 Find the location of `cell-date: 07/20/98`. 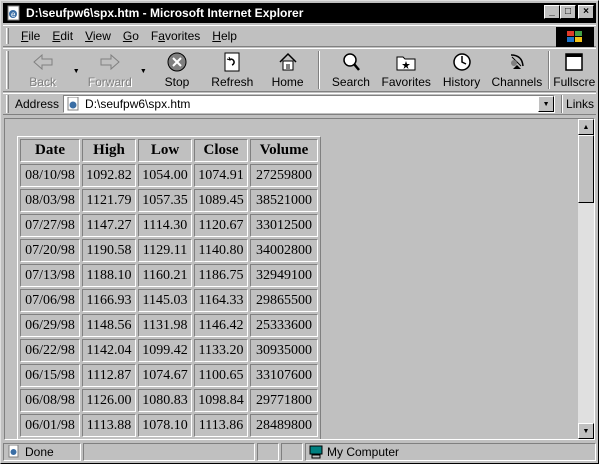

cell-date: 07/20/98 is located at coordinates (50, 250).